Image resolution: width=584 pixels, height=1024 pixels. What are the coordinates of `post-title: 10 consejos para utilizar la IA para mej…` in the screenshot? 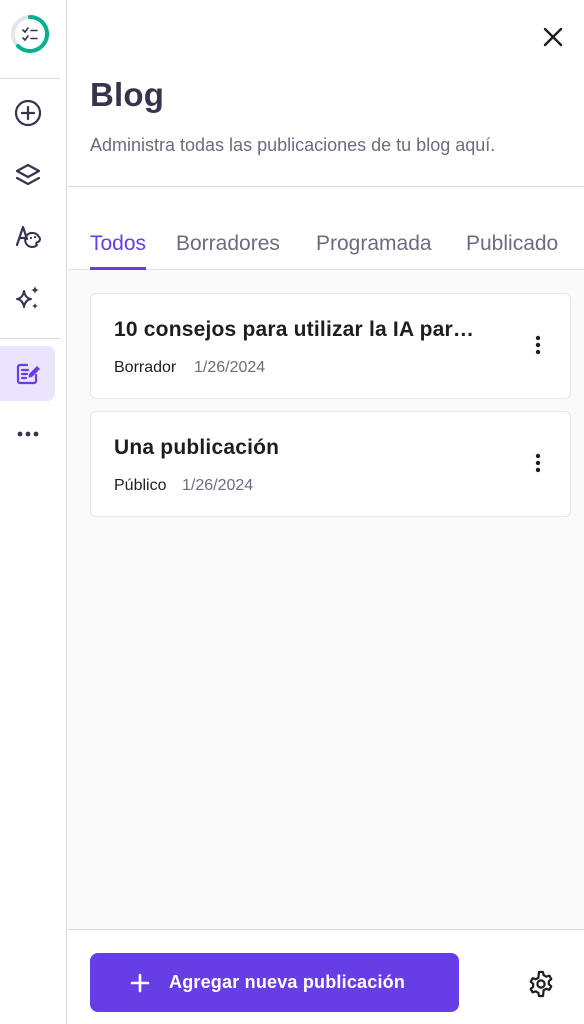 It's located at (299, 329).